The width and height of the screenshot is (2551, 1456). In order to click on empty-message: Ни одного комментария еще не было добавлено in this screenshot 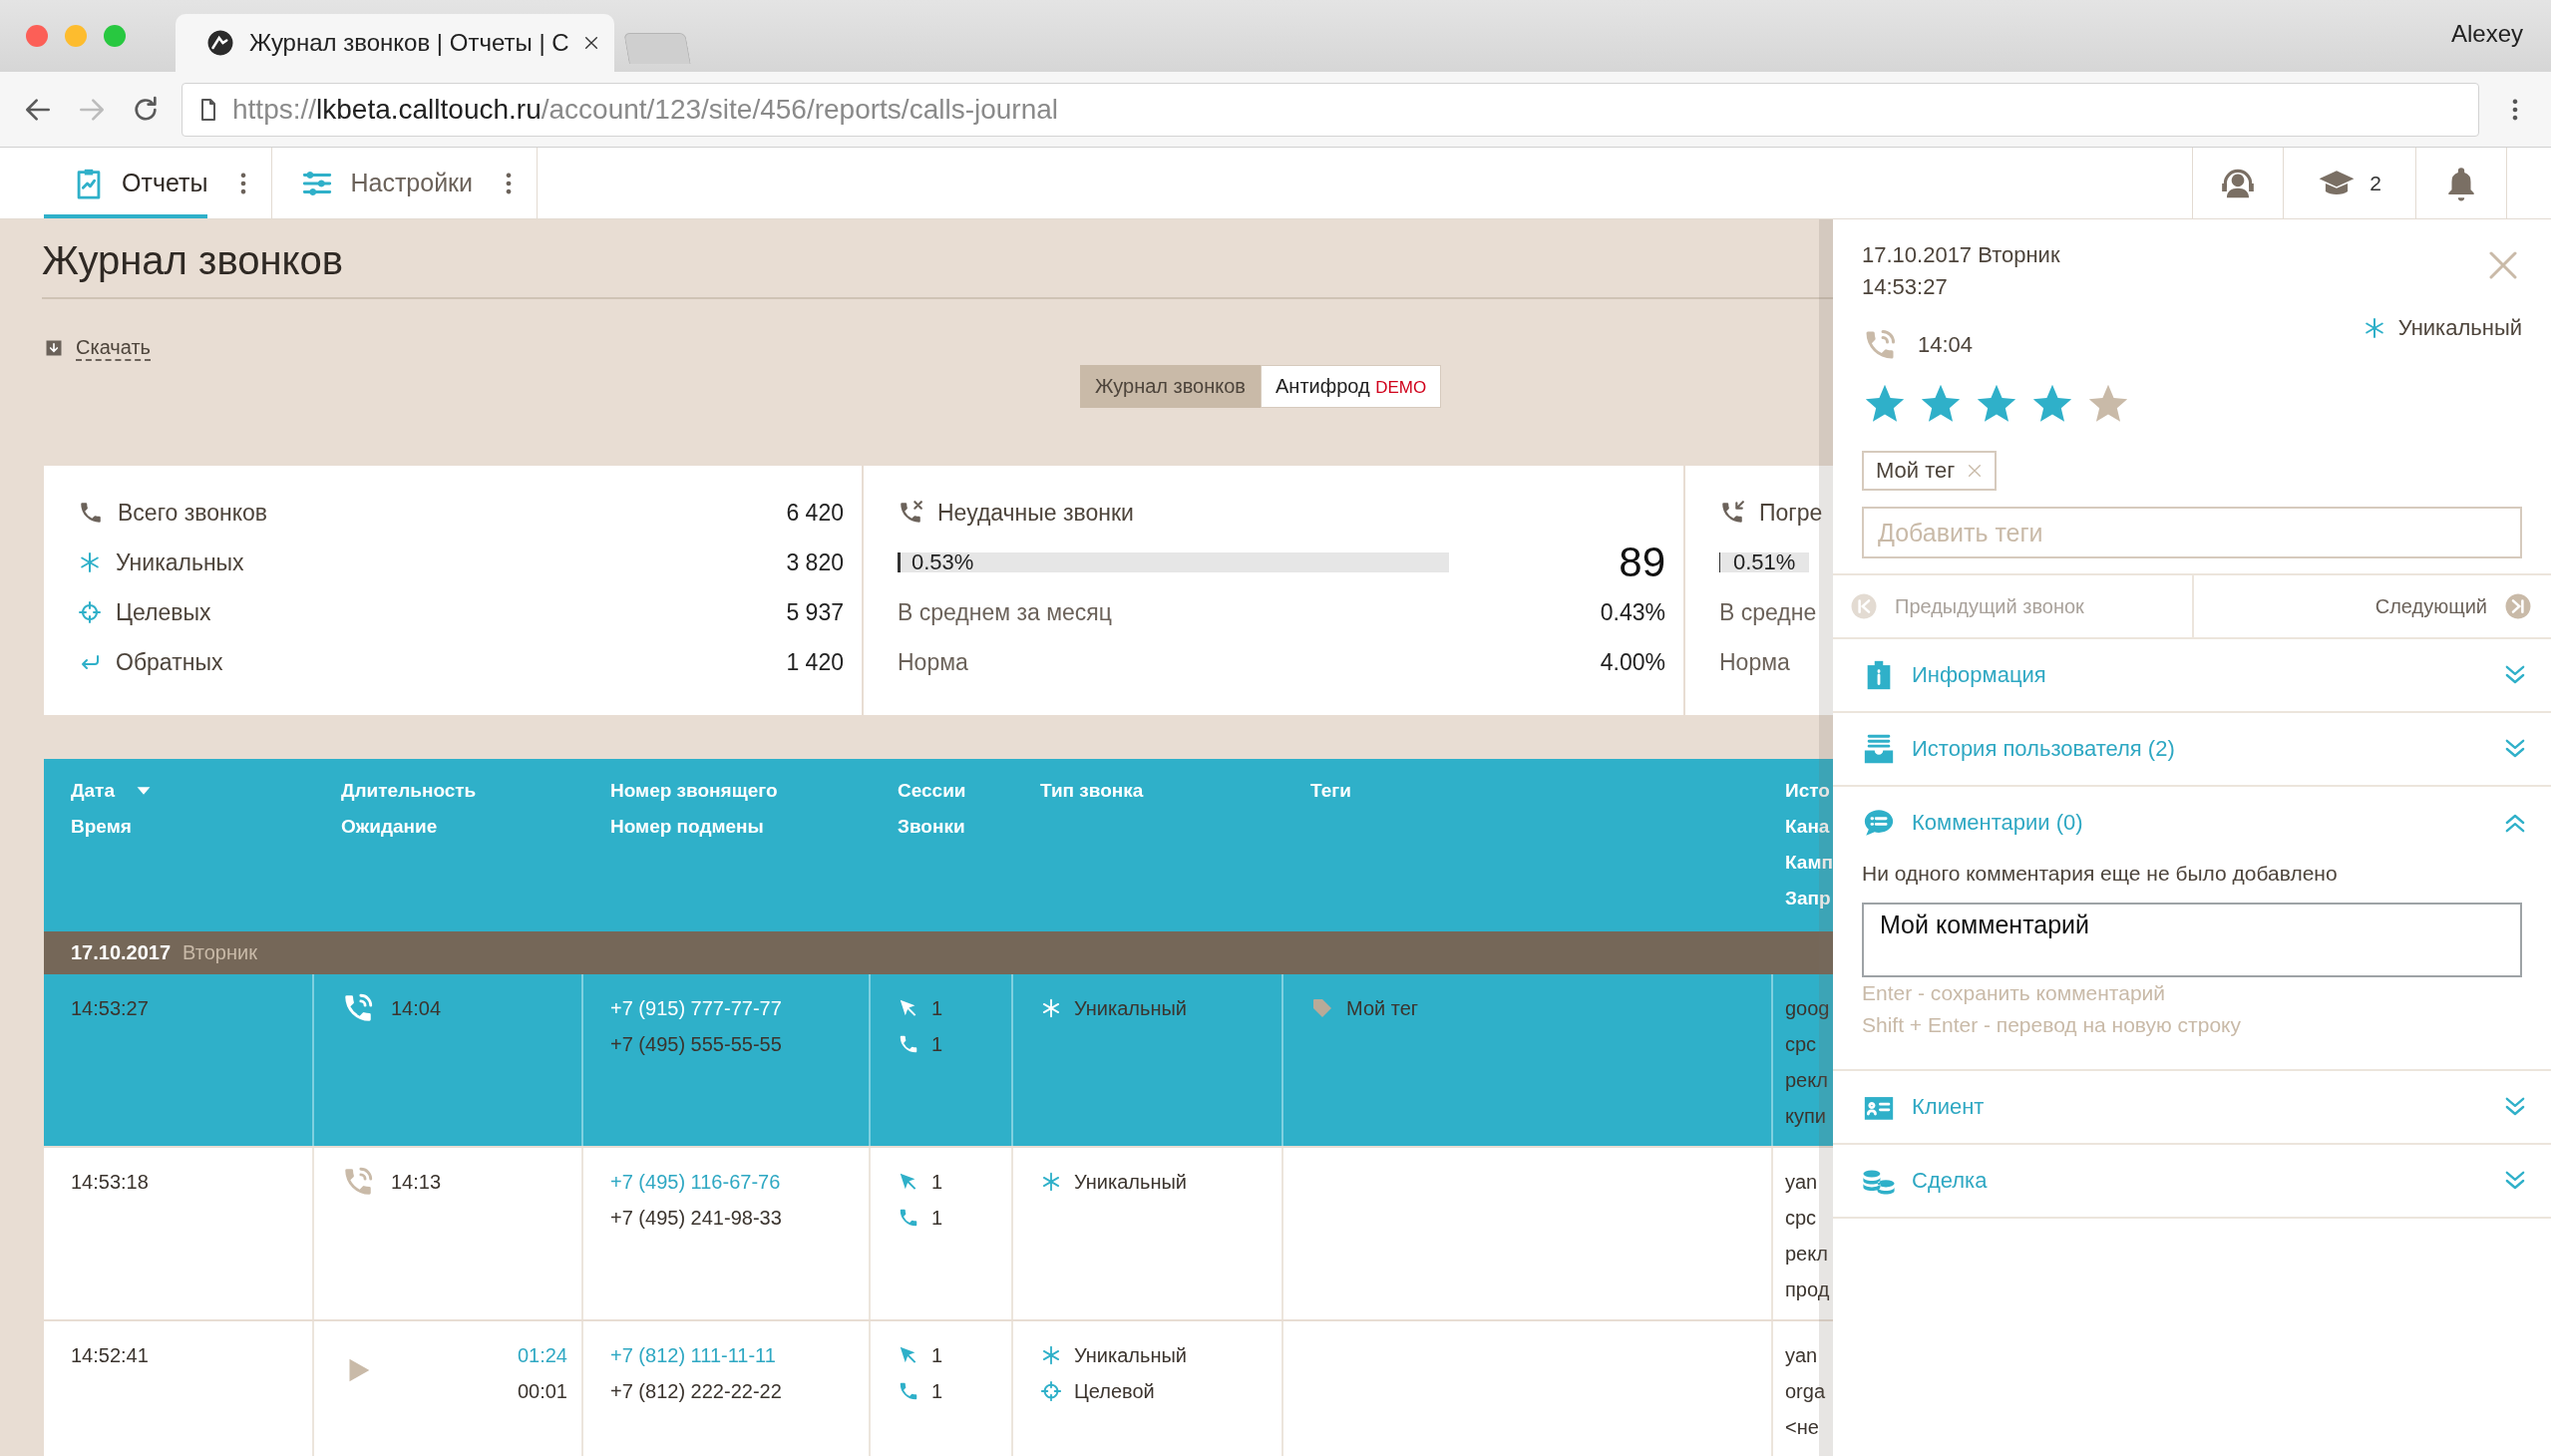, I will do `click(2100, 874)`.